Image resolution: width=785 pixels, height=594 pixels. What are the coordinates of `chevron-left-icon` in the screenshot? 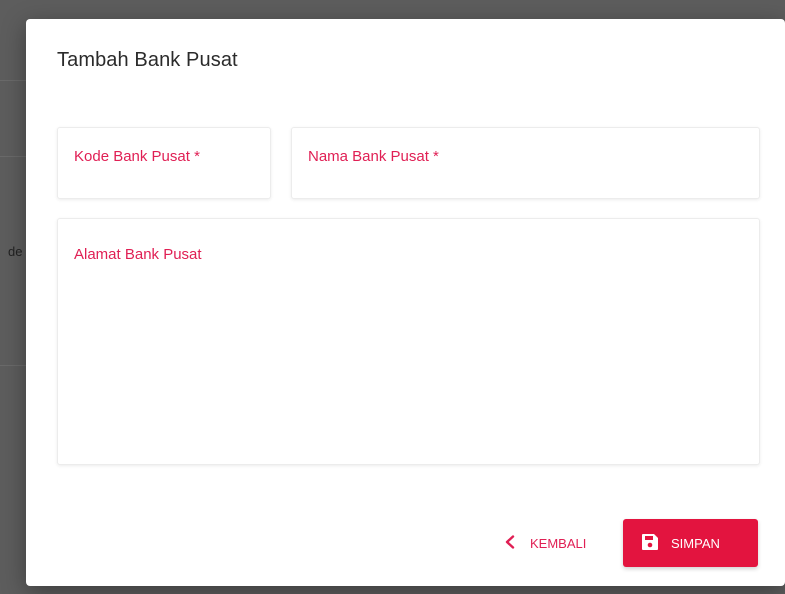 It's located at (510, 543).